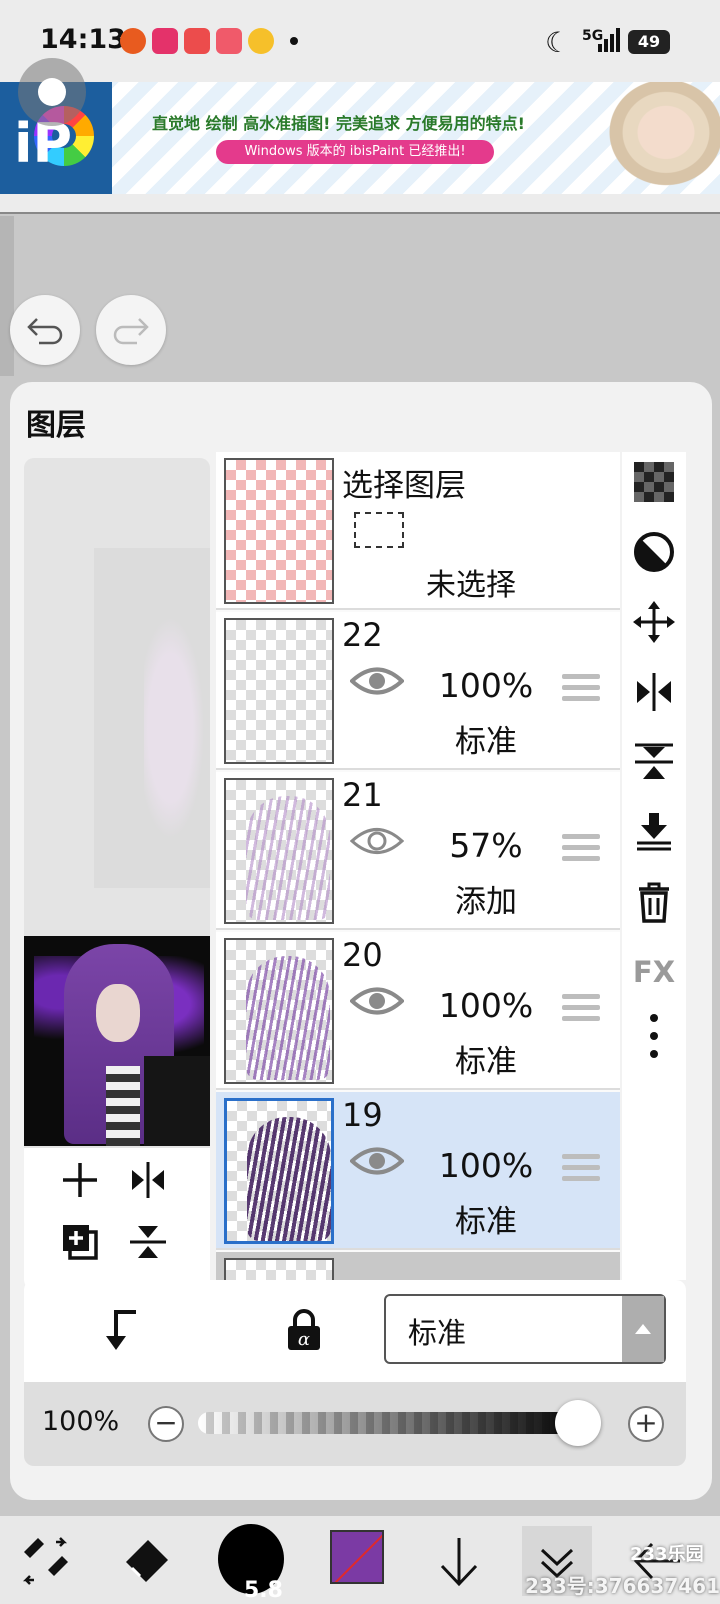 The width and height of the screenshot is (720, 1604). I want to click on opacity-slider, so click(393, 1423).